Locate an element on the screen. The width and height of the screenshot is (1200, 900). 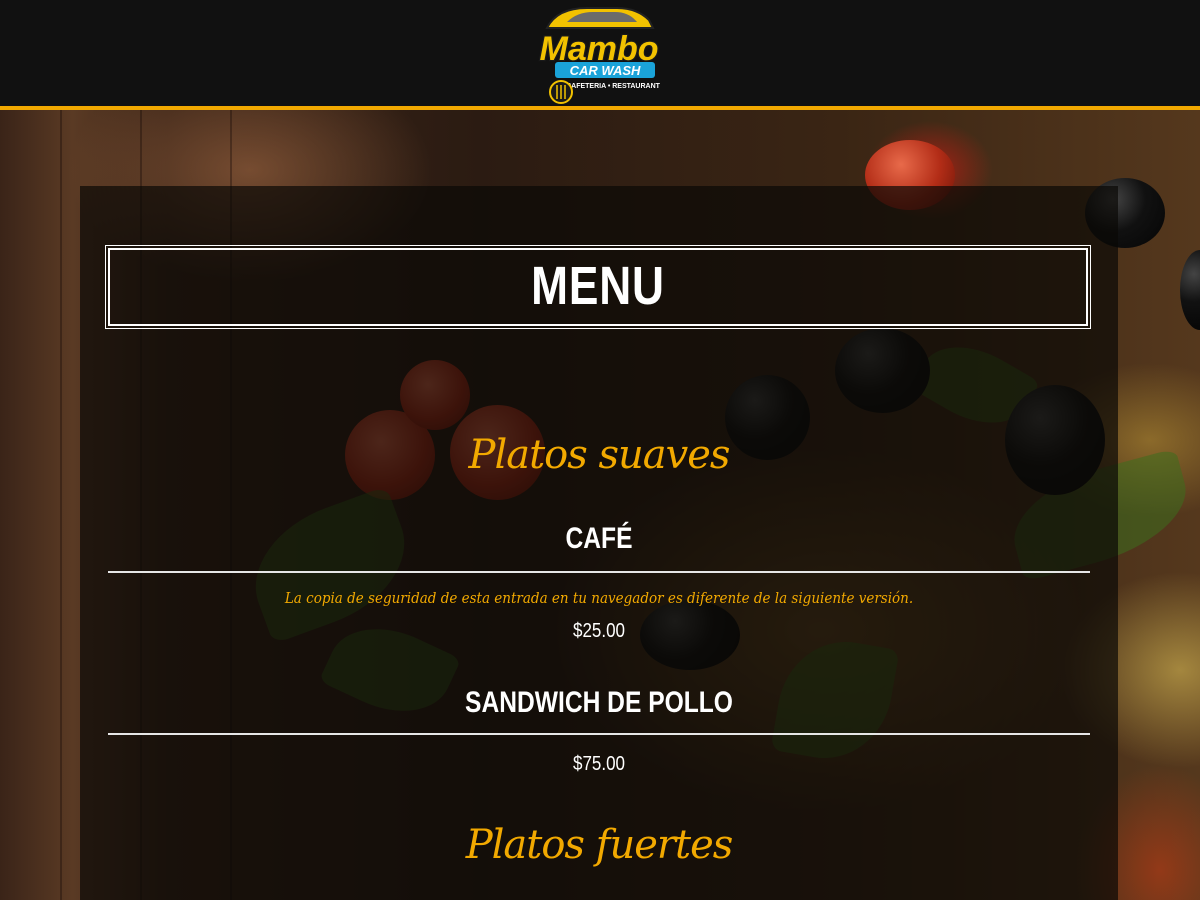
mambo-car-wash-logo: Mambo CAR WASH CAFETERIA • RESTAURANT is located at coordinates (600, 54).